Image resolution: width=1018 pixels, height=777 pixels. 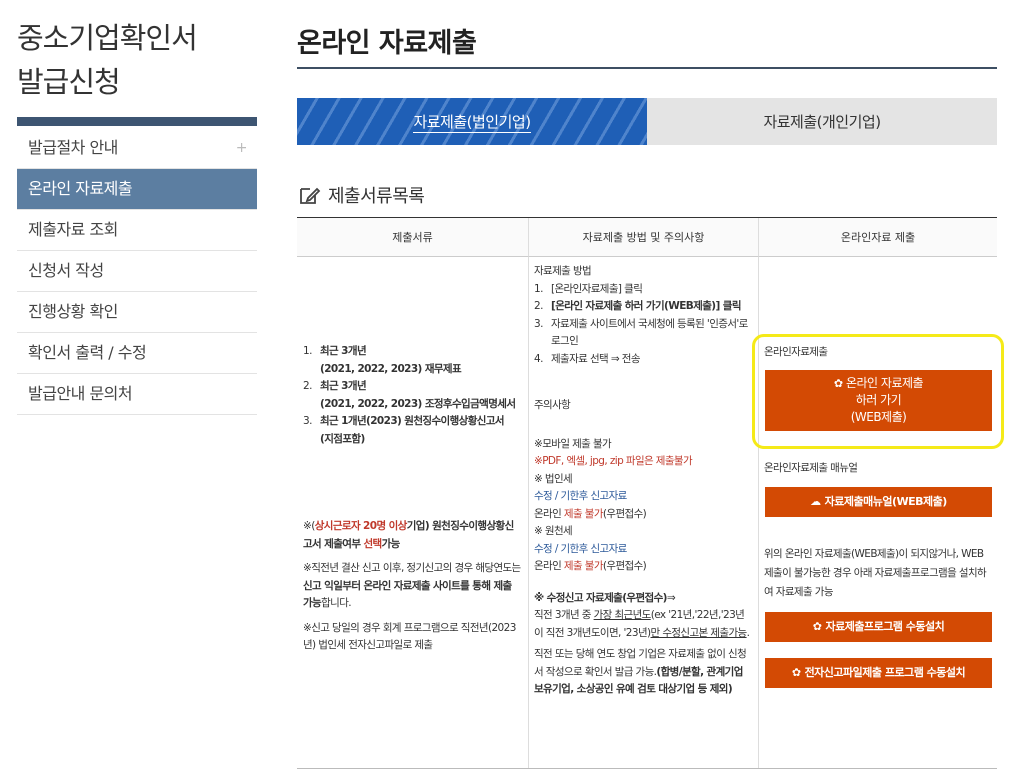 I want to click on doc-line: 최근 1개년(2023) 원천징수이행상황신고서, so click(x=412, y=421).